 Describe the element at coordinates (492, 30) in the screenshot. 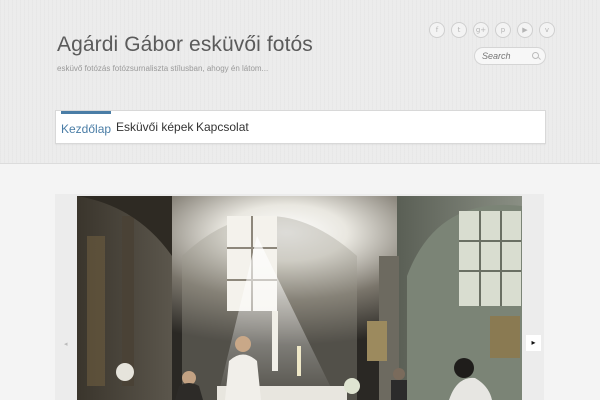

I see `social-icons: f t g+ p ▶ v` at that location.